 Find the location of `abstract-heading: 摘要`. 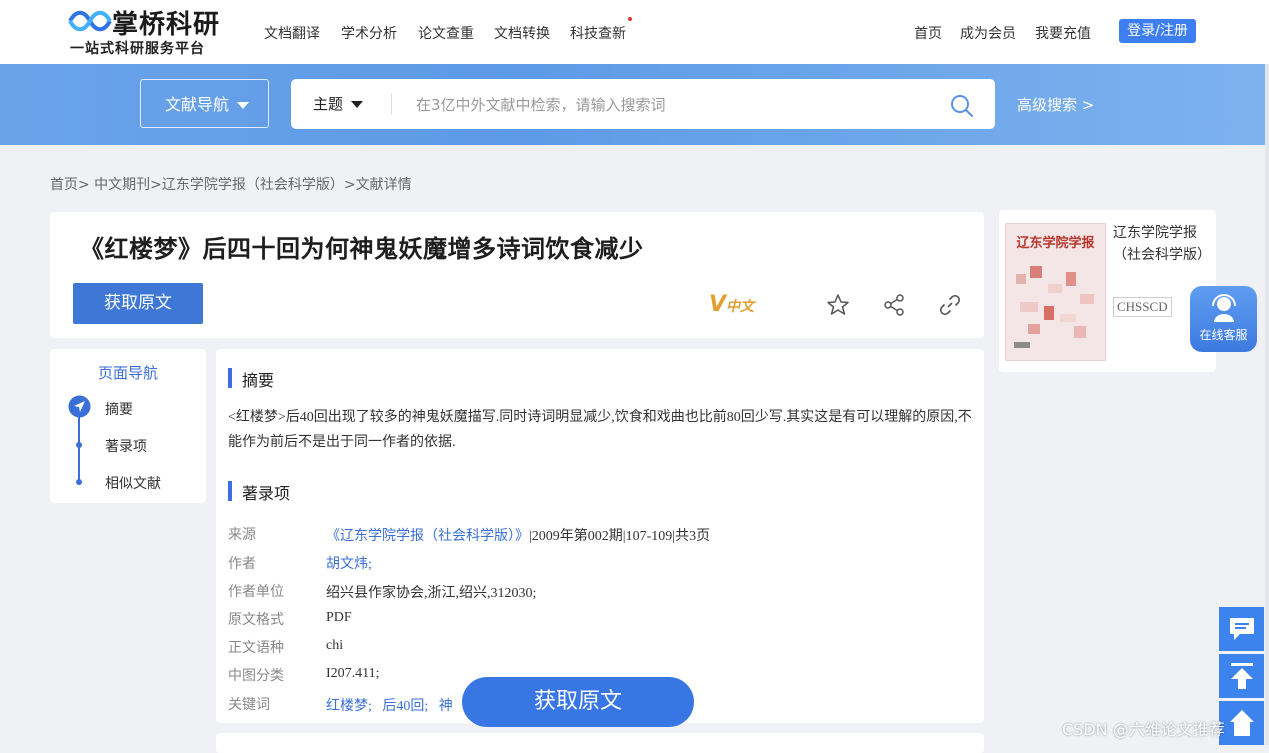

abstract-heading: 摘要 is located at coordinates (258, 381).